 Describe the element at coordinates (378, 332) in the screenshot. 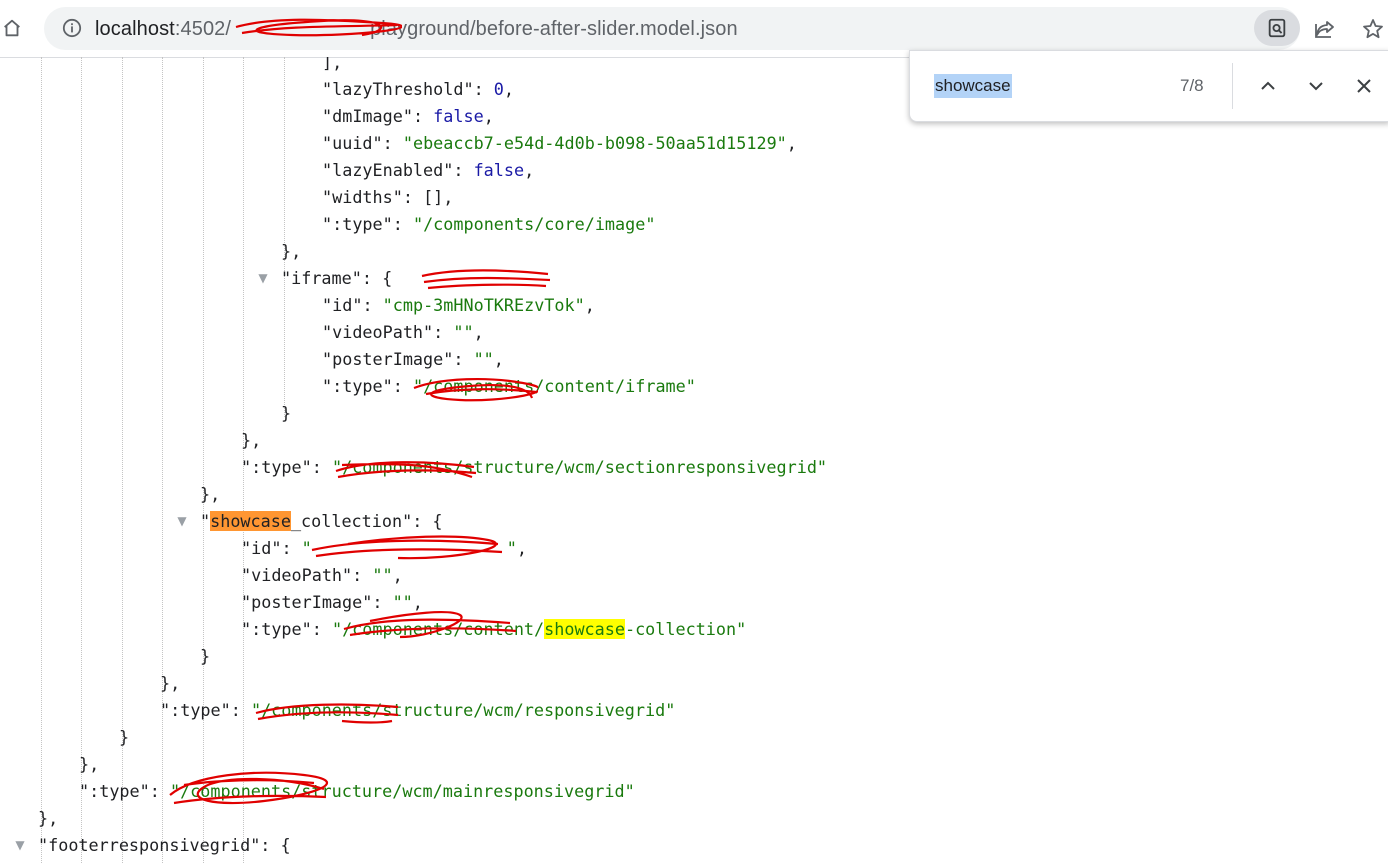

I see `json-key: videoPath` at that location.